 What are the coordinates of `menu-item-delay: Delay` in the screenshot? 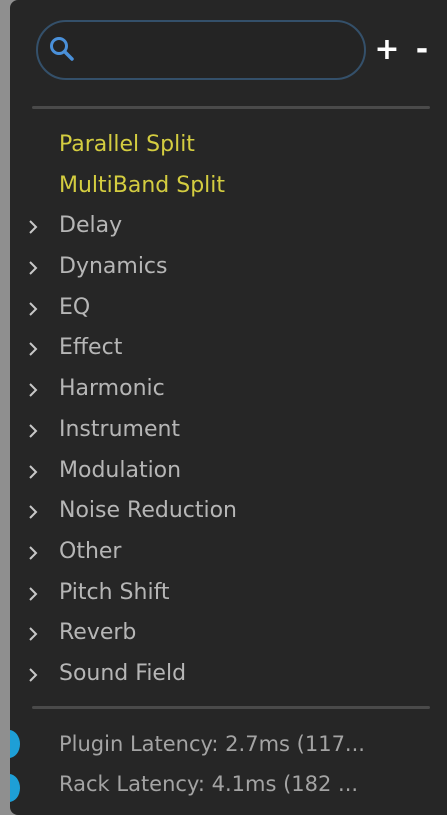 It's located at (228, 226).